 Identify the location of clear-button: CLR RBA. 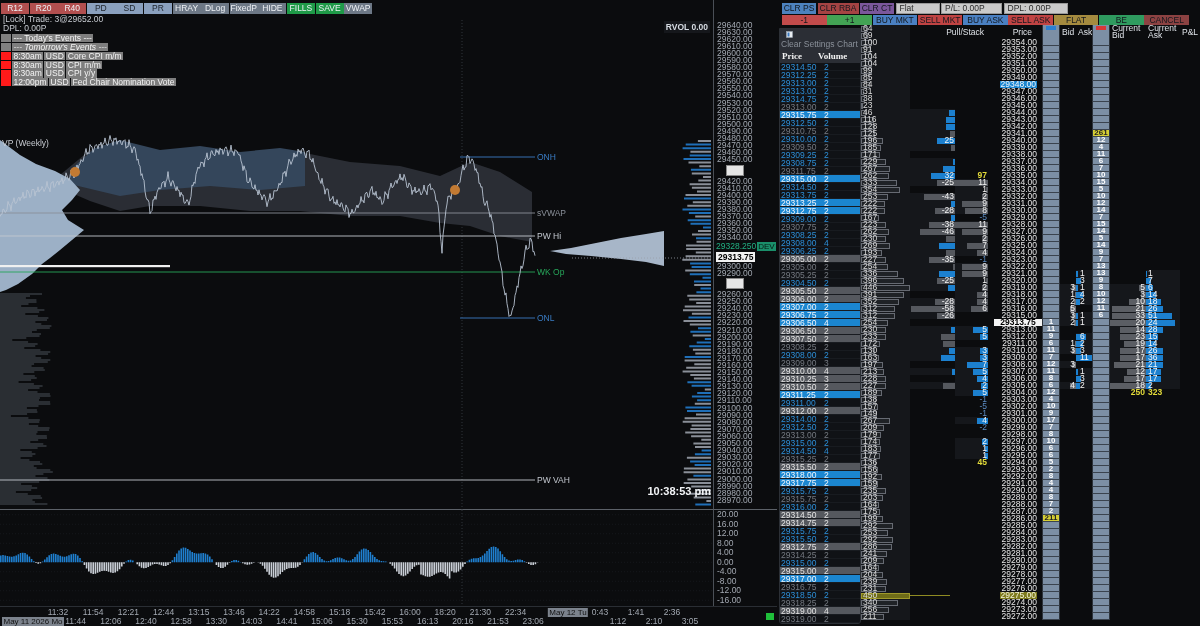
(838, 8).